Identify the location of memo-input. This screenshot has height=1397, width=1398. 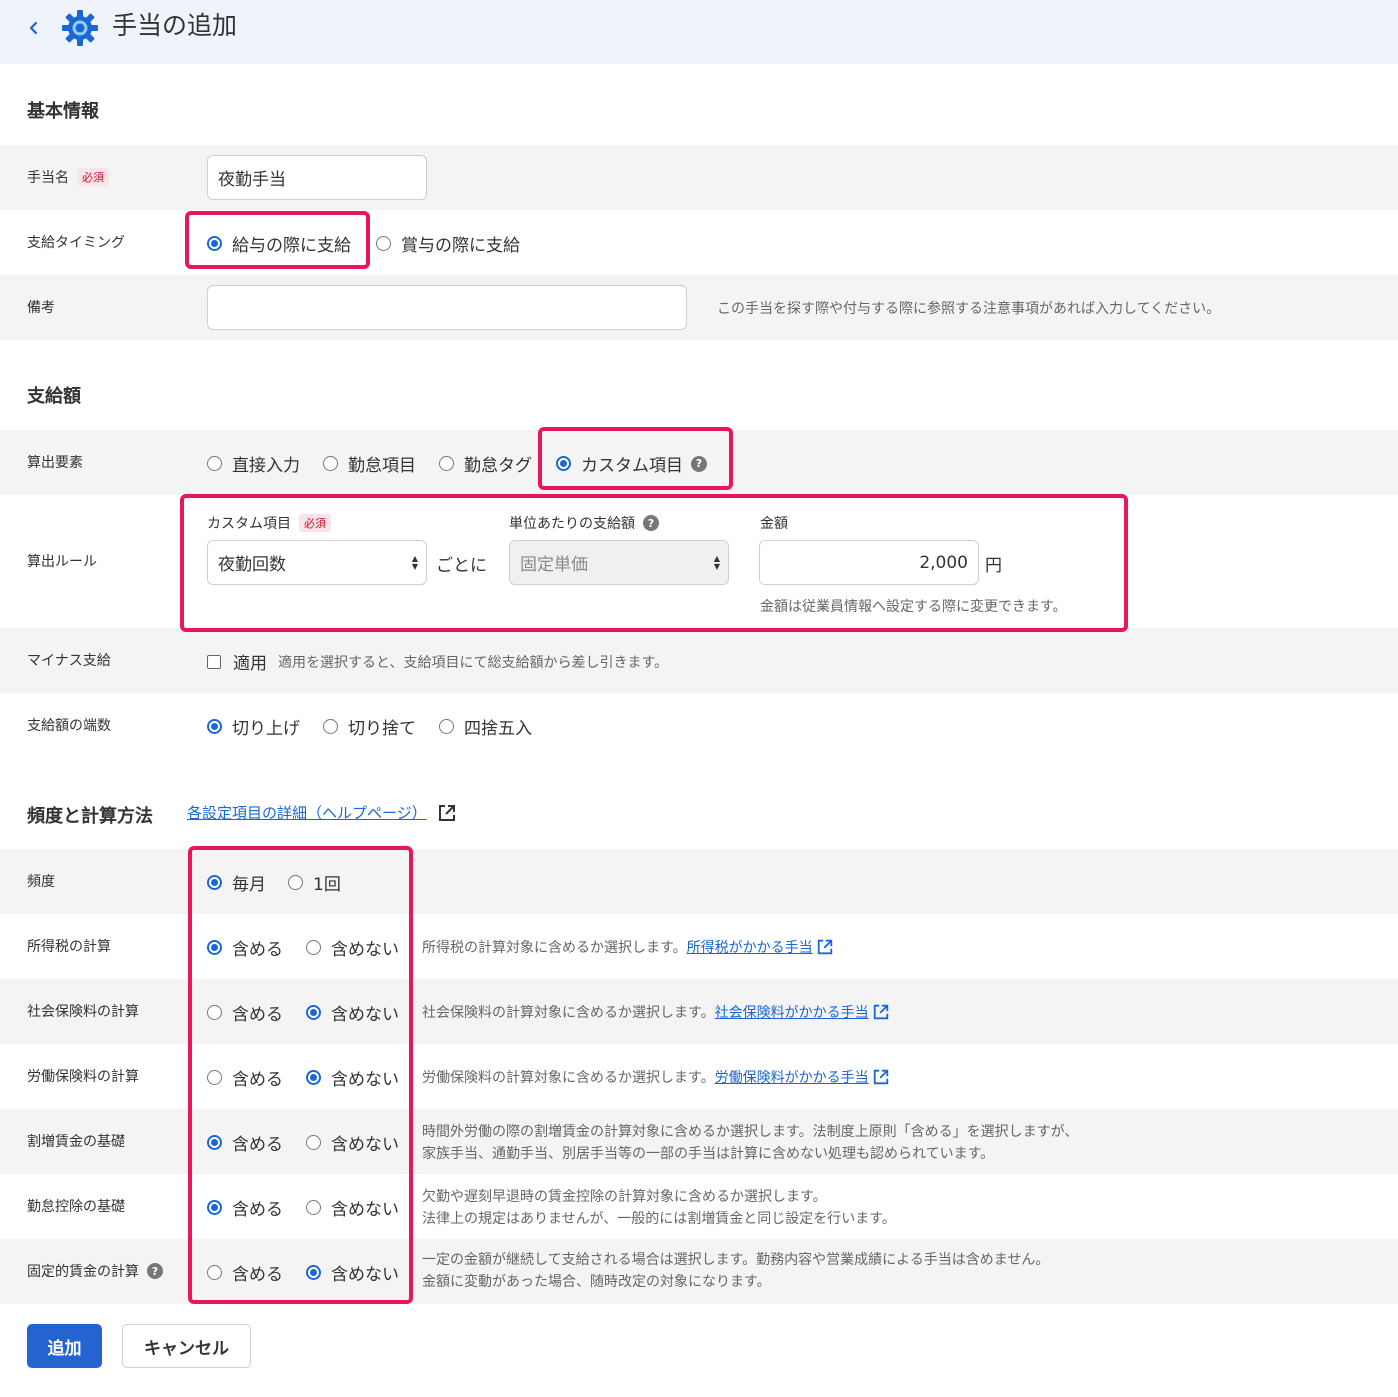
(447, 307).